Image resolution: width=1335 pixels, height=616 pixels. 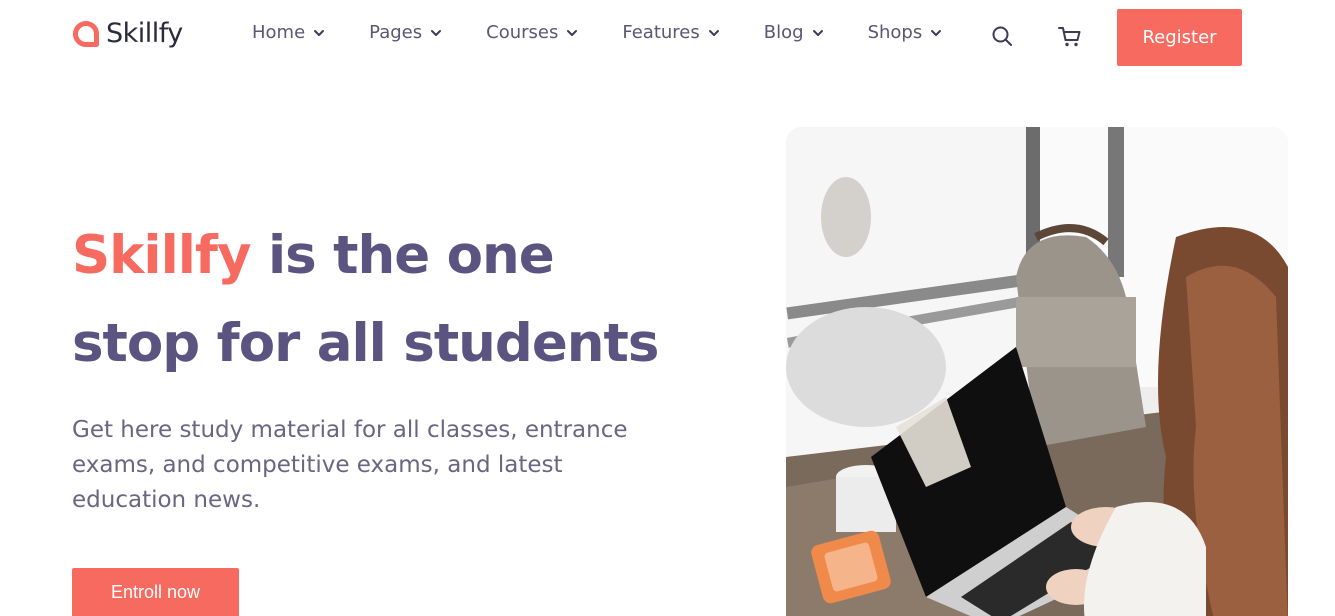 What do you see at coordinates (279, 32) in the screenshot?
I see `nav-item-label: Home` at bounding box center [279, 32].